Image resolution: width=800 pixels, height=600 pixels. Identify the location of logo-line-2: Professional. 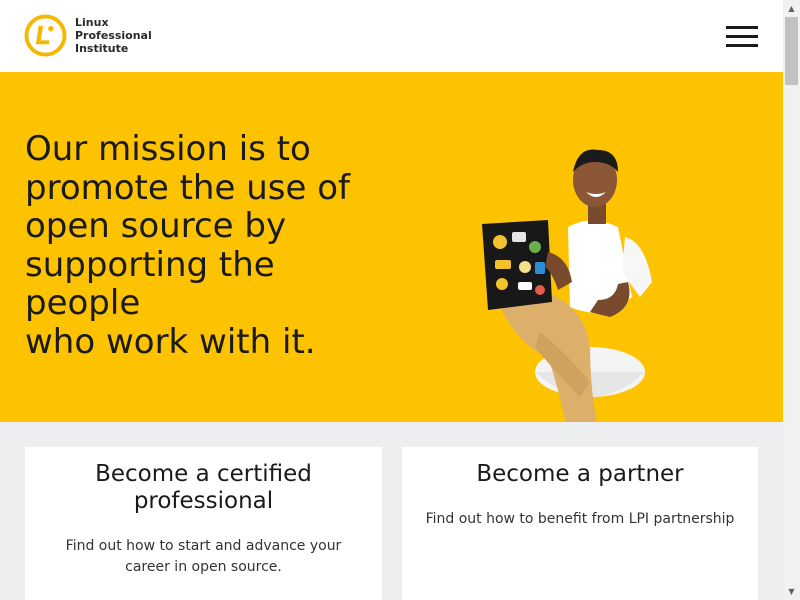
(113, 35).